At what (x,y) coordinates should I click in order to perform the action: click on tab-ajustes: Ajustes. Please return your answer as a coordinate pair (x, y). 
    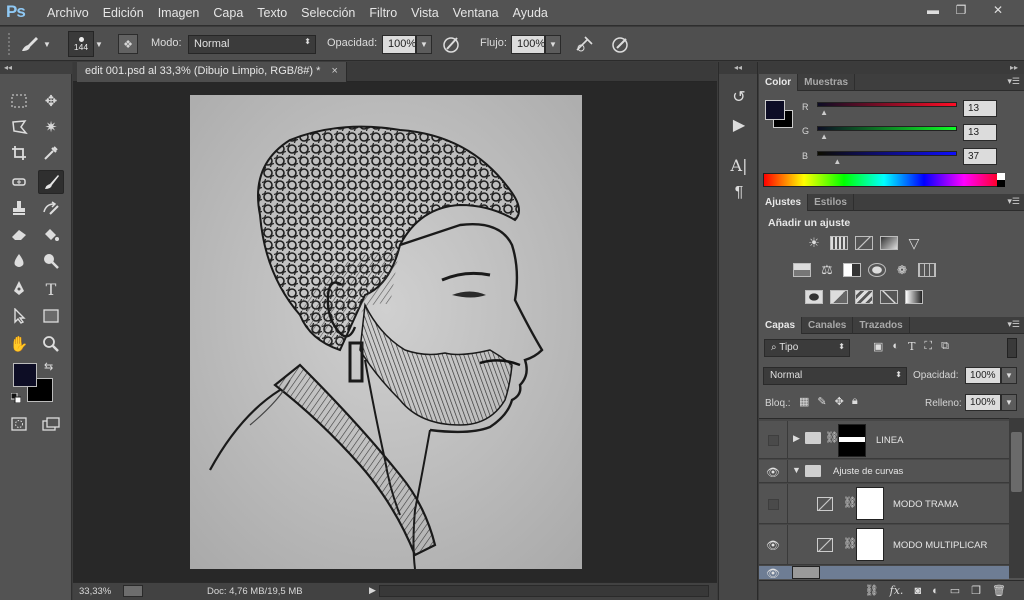
    Looking at the image, I should click on (784, 202).